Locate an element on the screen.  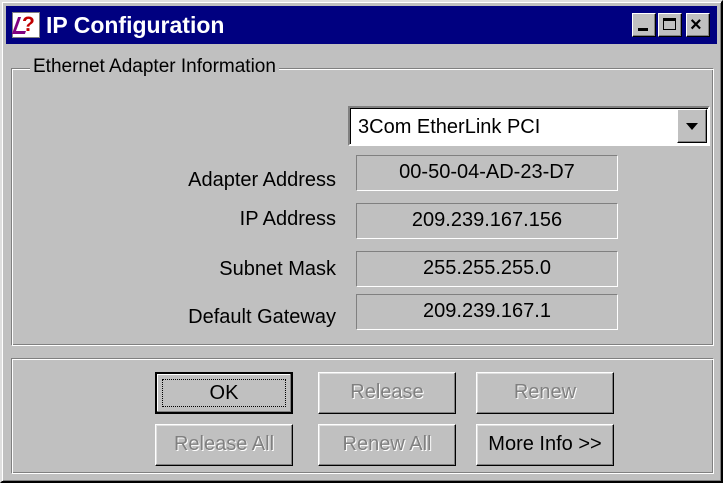
adapter-address-value: 00-50-04-AD-23-D7 is located at coordinates (487, 173).